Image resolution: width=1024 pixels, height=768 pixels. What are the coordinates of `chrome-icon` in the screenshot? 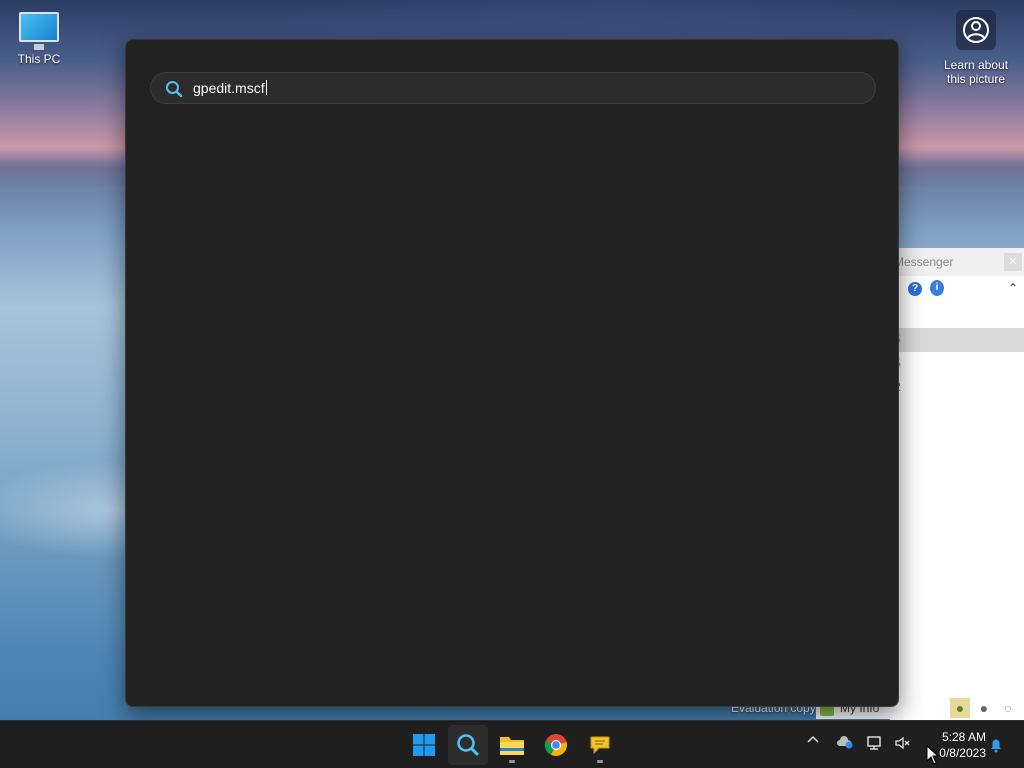 It's located at (555, 745).